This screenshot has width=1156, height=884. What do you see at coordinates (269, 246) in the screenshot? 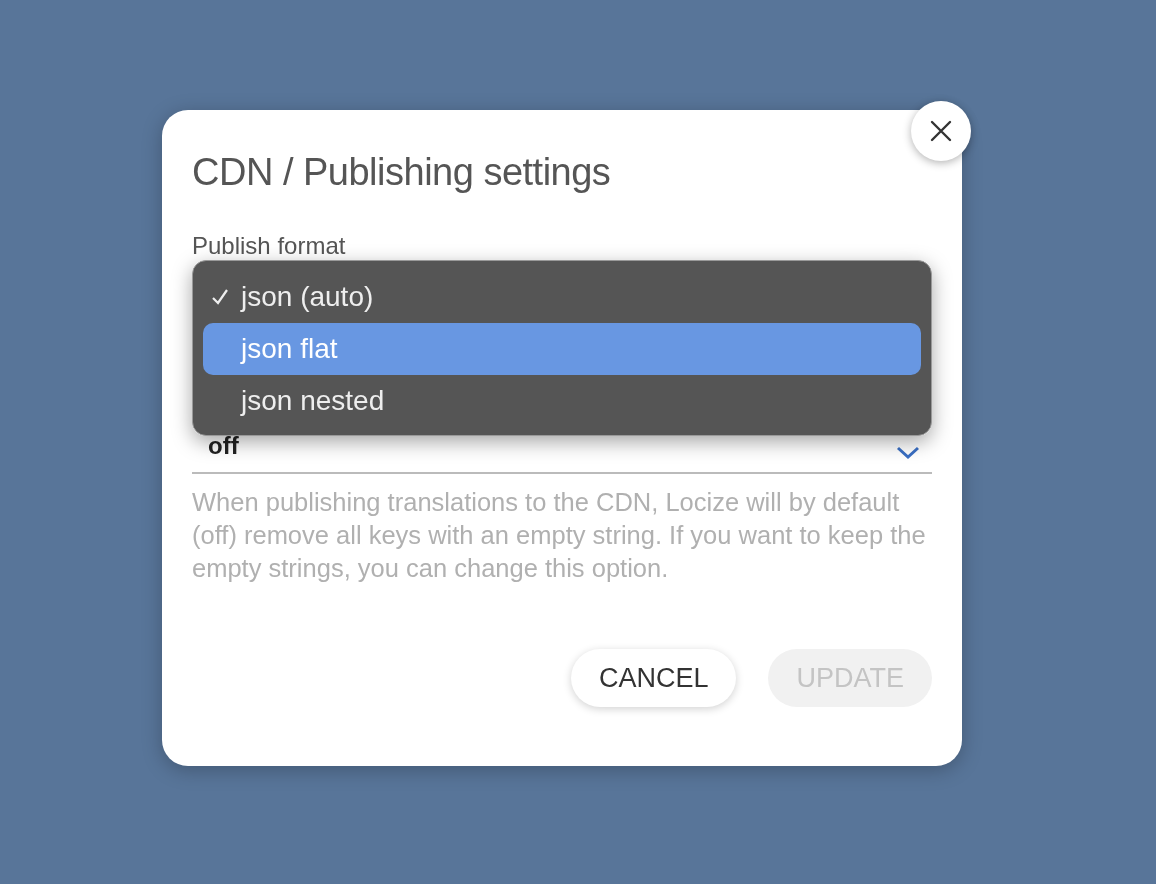
I see `field-label: Publish format` at bounding box center [269, 246].